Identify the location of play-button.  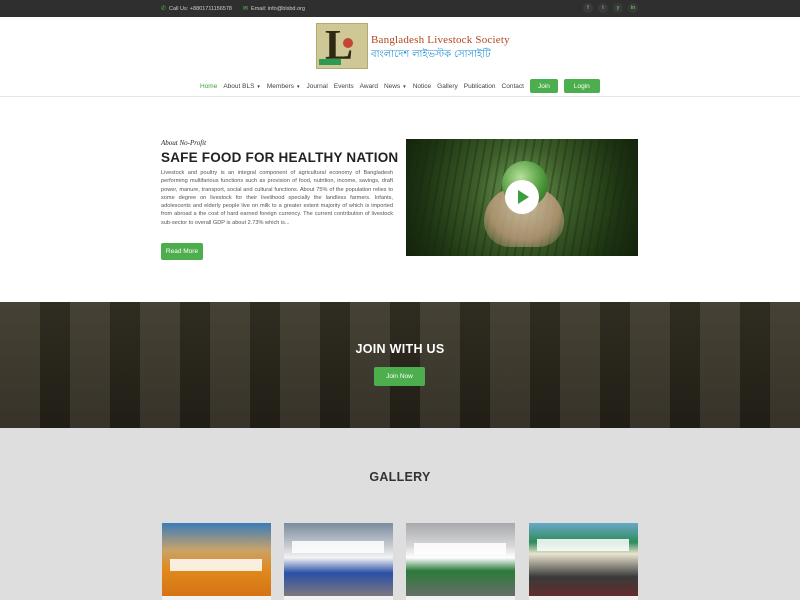
(522, 197).